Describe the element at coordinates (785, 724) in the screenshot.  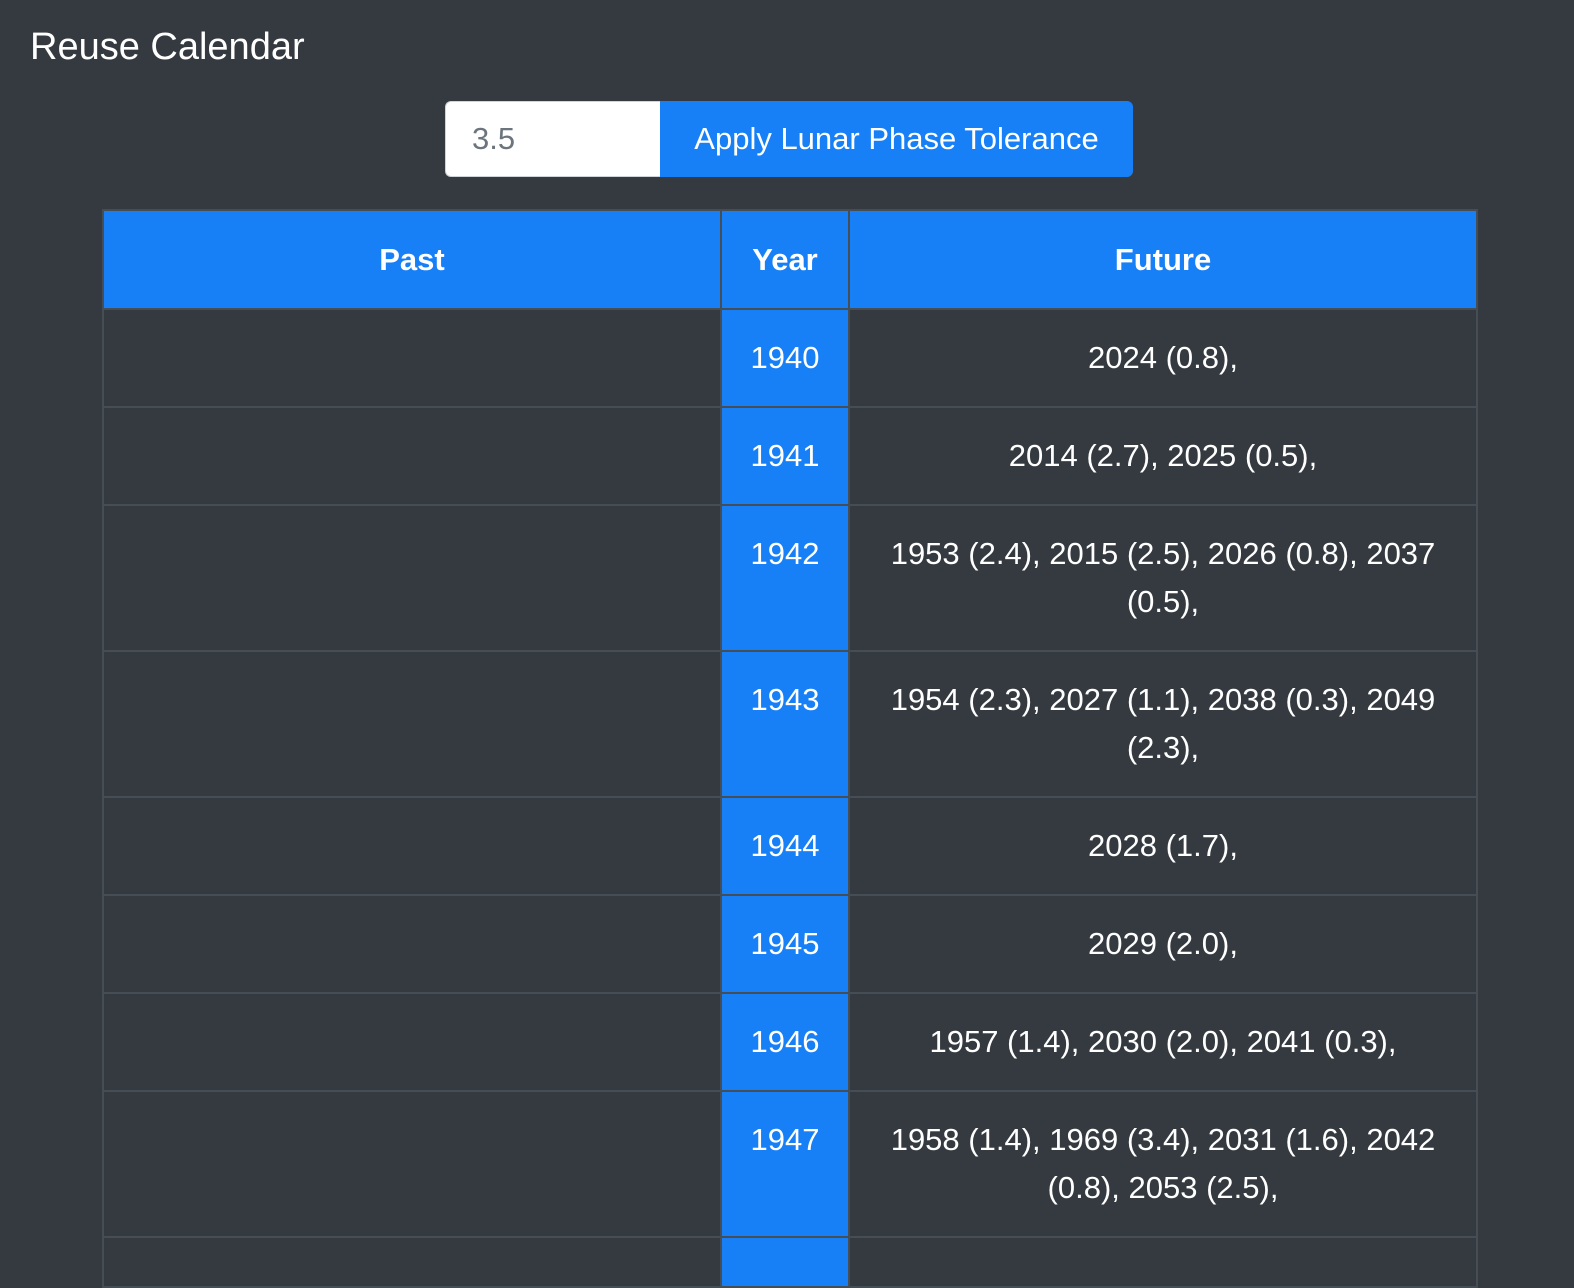
I see `year-cell: 1943` at that location.